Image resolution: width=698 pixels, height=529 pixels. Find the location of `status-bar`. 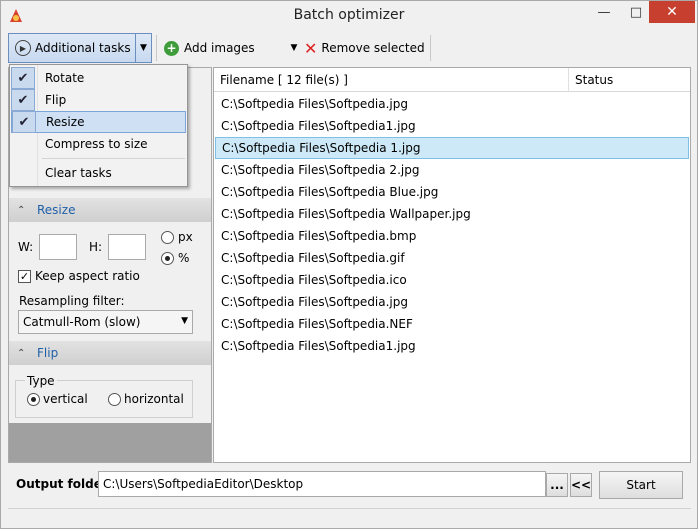

status-bar is located at coordinates (349, 516).